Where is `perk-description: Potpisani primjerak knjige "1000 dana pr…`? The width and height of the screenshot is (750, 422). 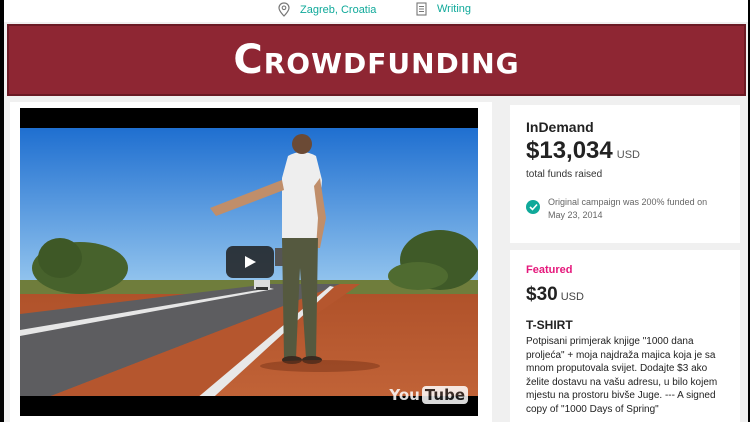
perk-description: Potpisani primjerak knjige "1000 dana pr… is located at coordinates (622, 375).